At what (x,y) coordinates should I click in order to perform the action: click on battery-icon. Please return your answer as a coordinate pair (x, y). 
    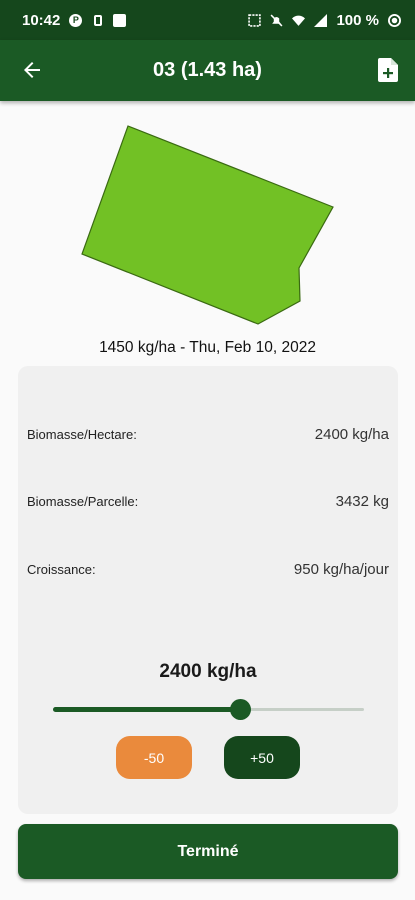
    Looking at the image, I should click on (394, 20).